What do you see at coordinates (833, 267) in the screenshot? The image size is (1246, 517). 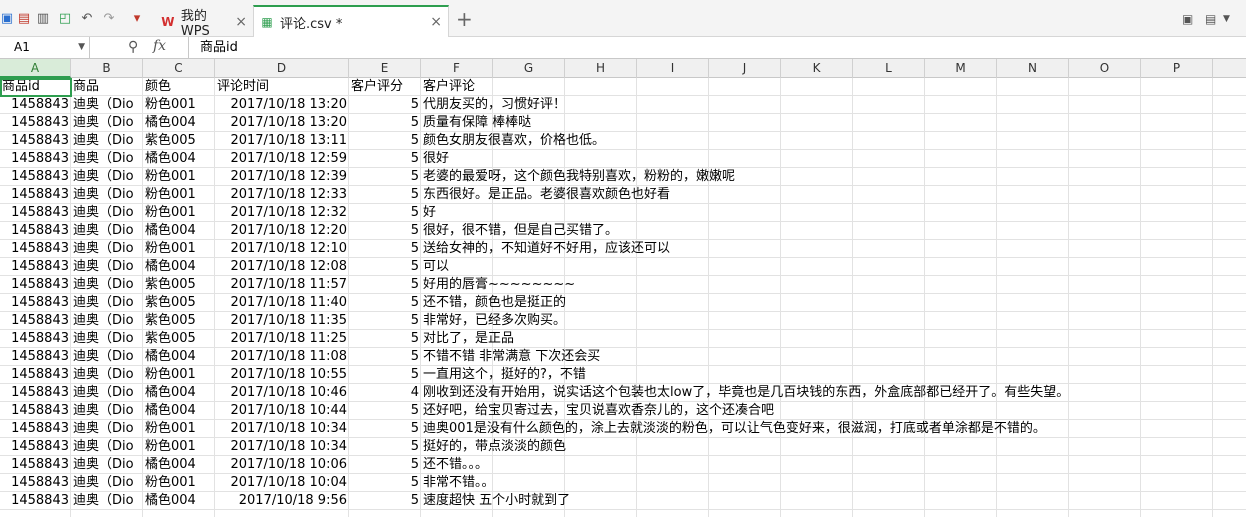 I see `cell-f: 可以` at bounding box center [833, 267].